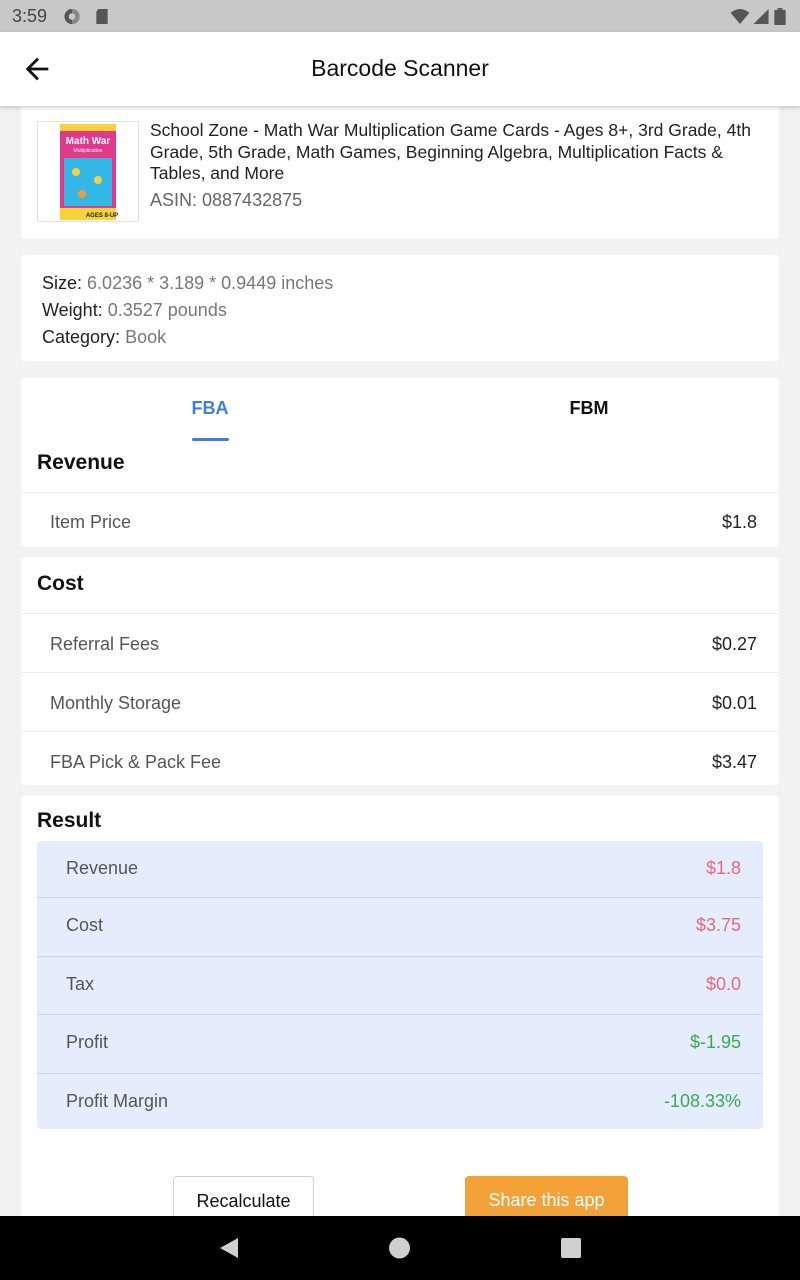 The width and height of the screenshot is (800, 1280). What do you see at coordinates (167, 310) in the screenshot?
I see `weight-value: 0.3527 pounds` at bounding box center [167, 310].